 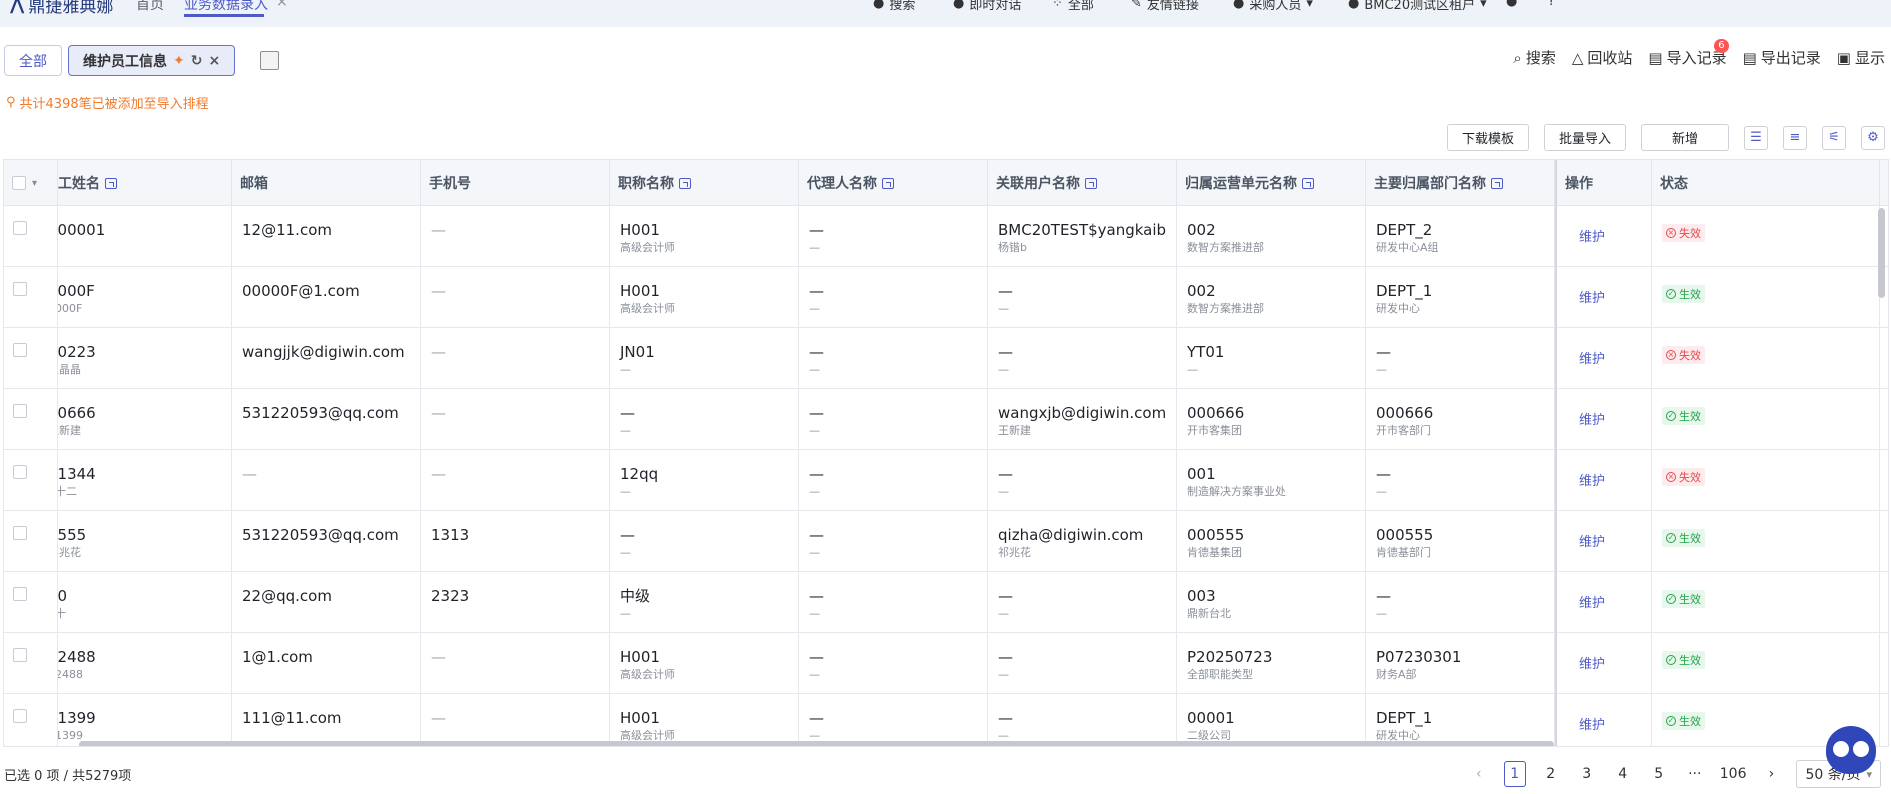 What do you see at coordinates (1861, 57) in the screenshot?
I see `display-button: ▣ 显示` at bounding box center [1861, 57].